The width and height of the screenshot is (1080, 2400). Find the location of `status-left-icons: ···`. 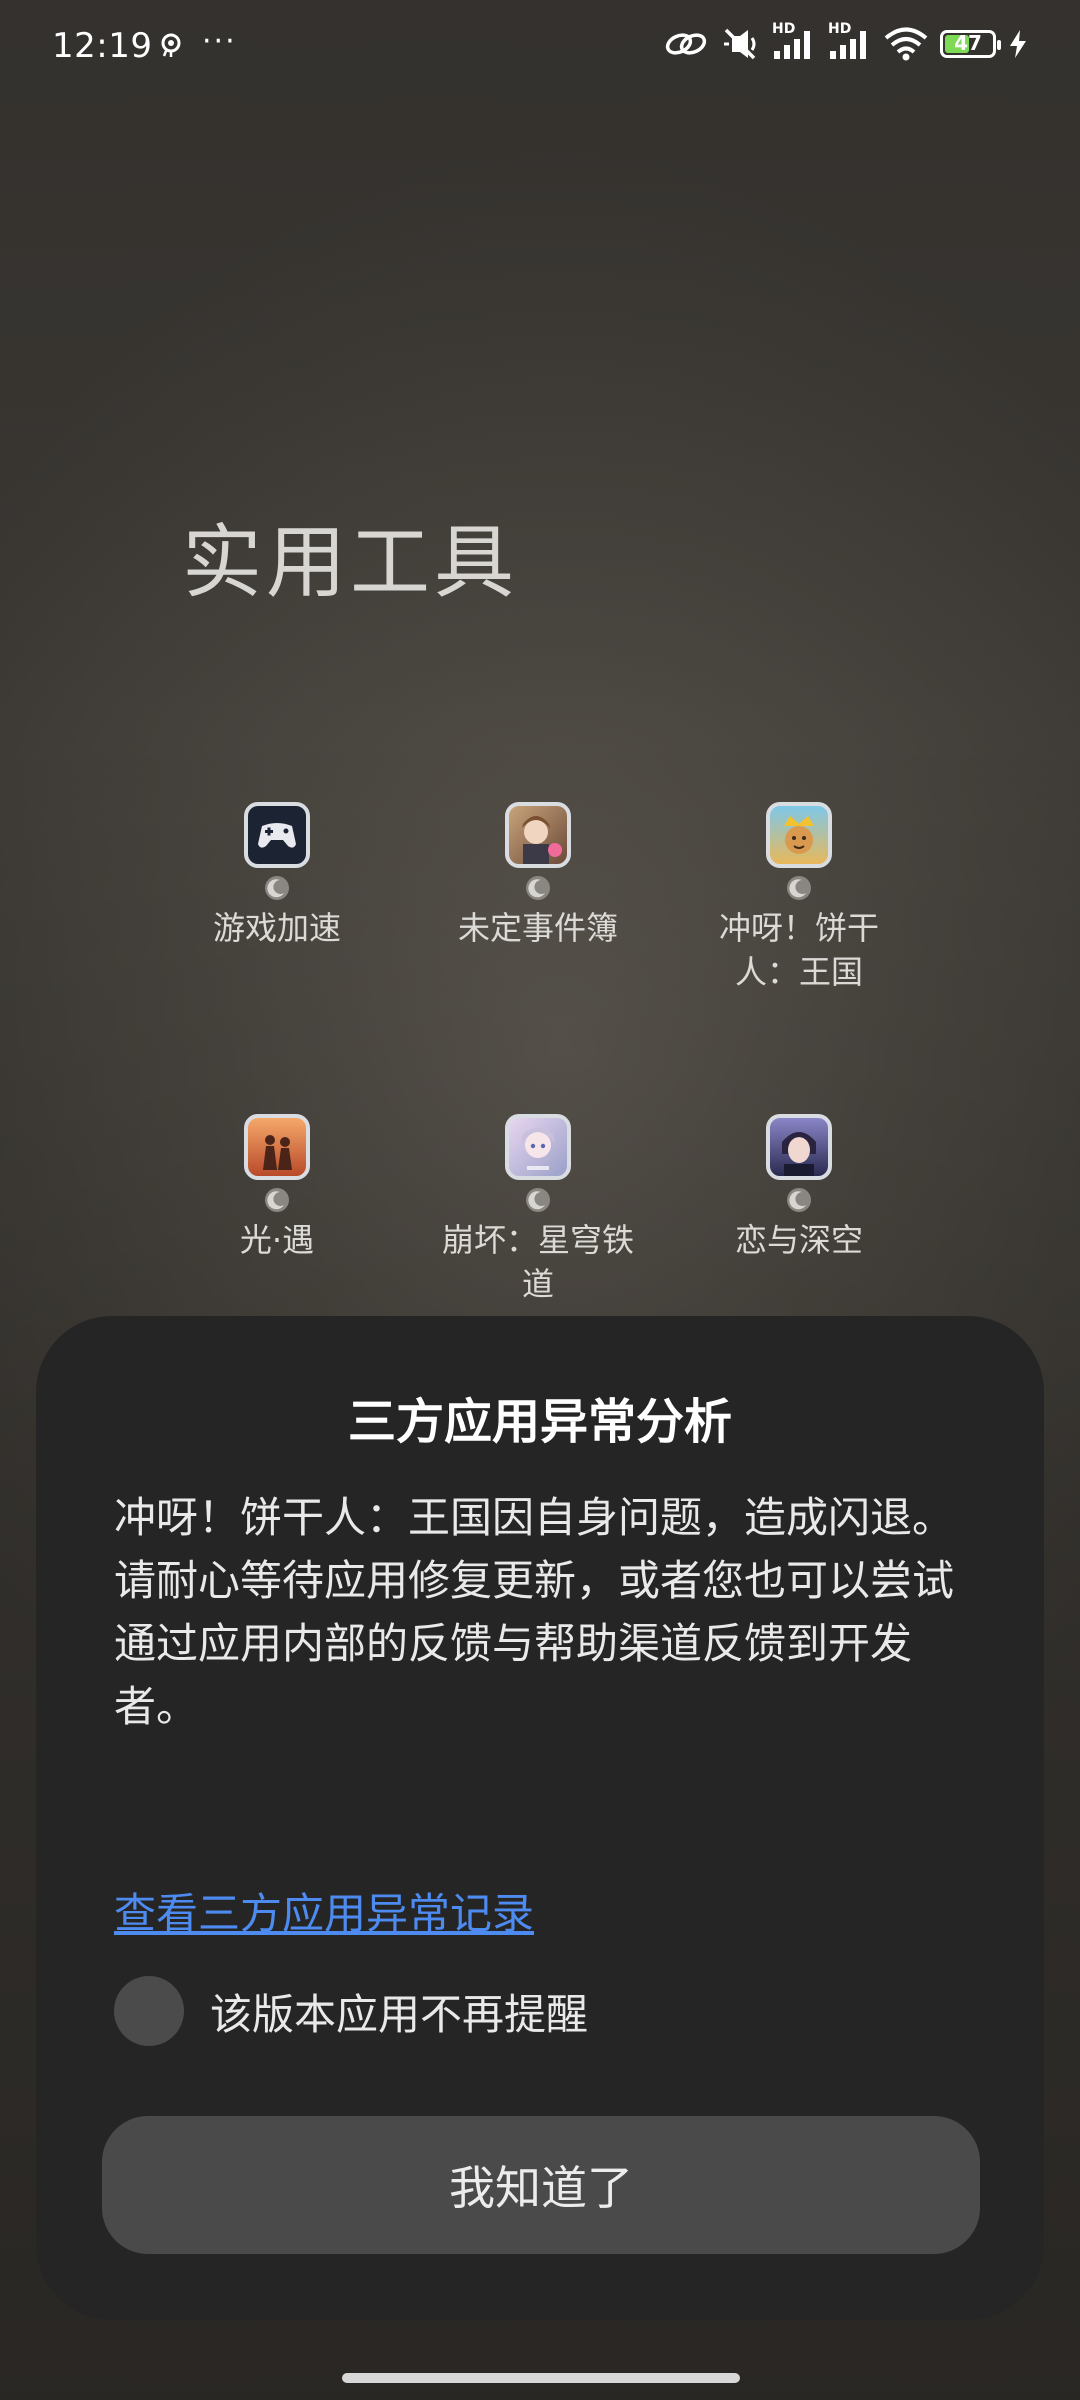

status-left-icons: ··· is located at coordinates (197, 41).